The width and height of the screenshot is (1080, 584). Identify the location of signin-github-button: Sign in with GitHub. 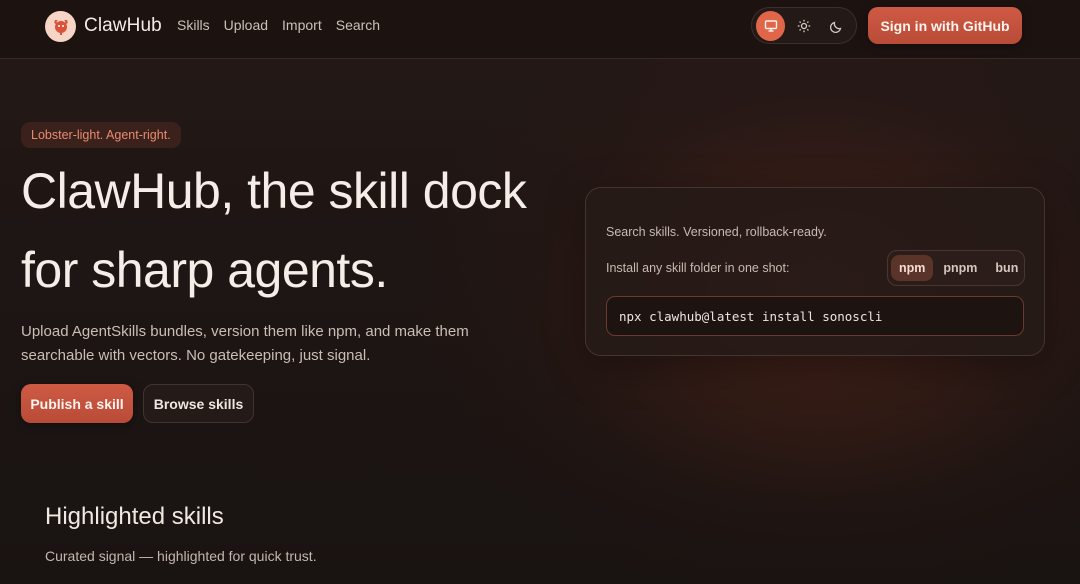
(945, 25).